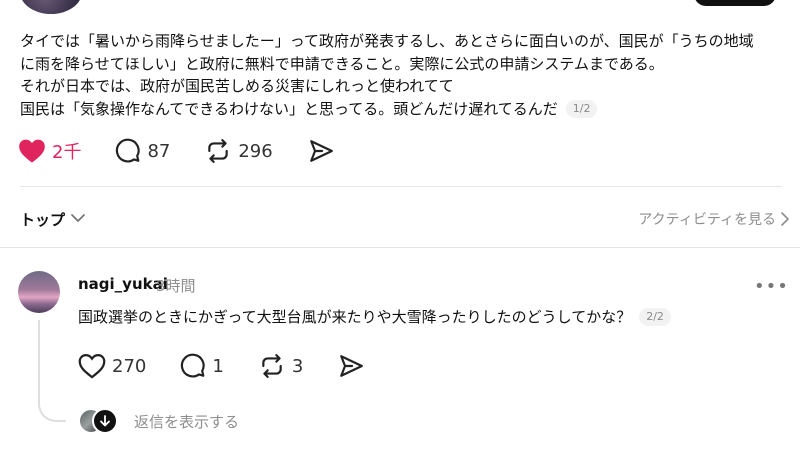 The width and height of the screenshot is (800, 452). I want to click on post-text-line: 国民は「気象操作なんてできるわけない」と思ってる。頭どんだけ遅れてるんだ 1/2, so click(400, 109).